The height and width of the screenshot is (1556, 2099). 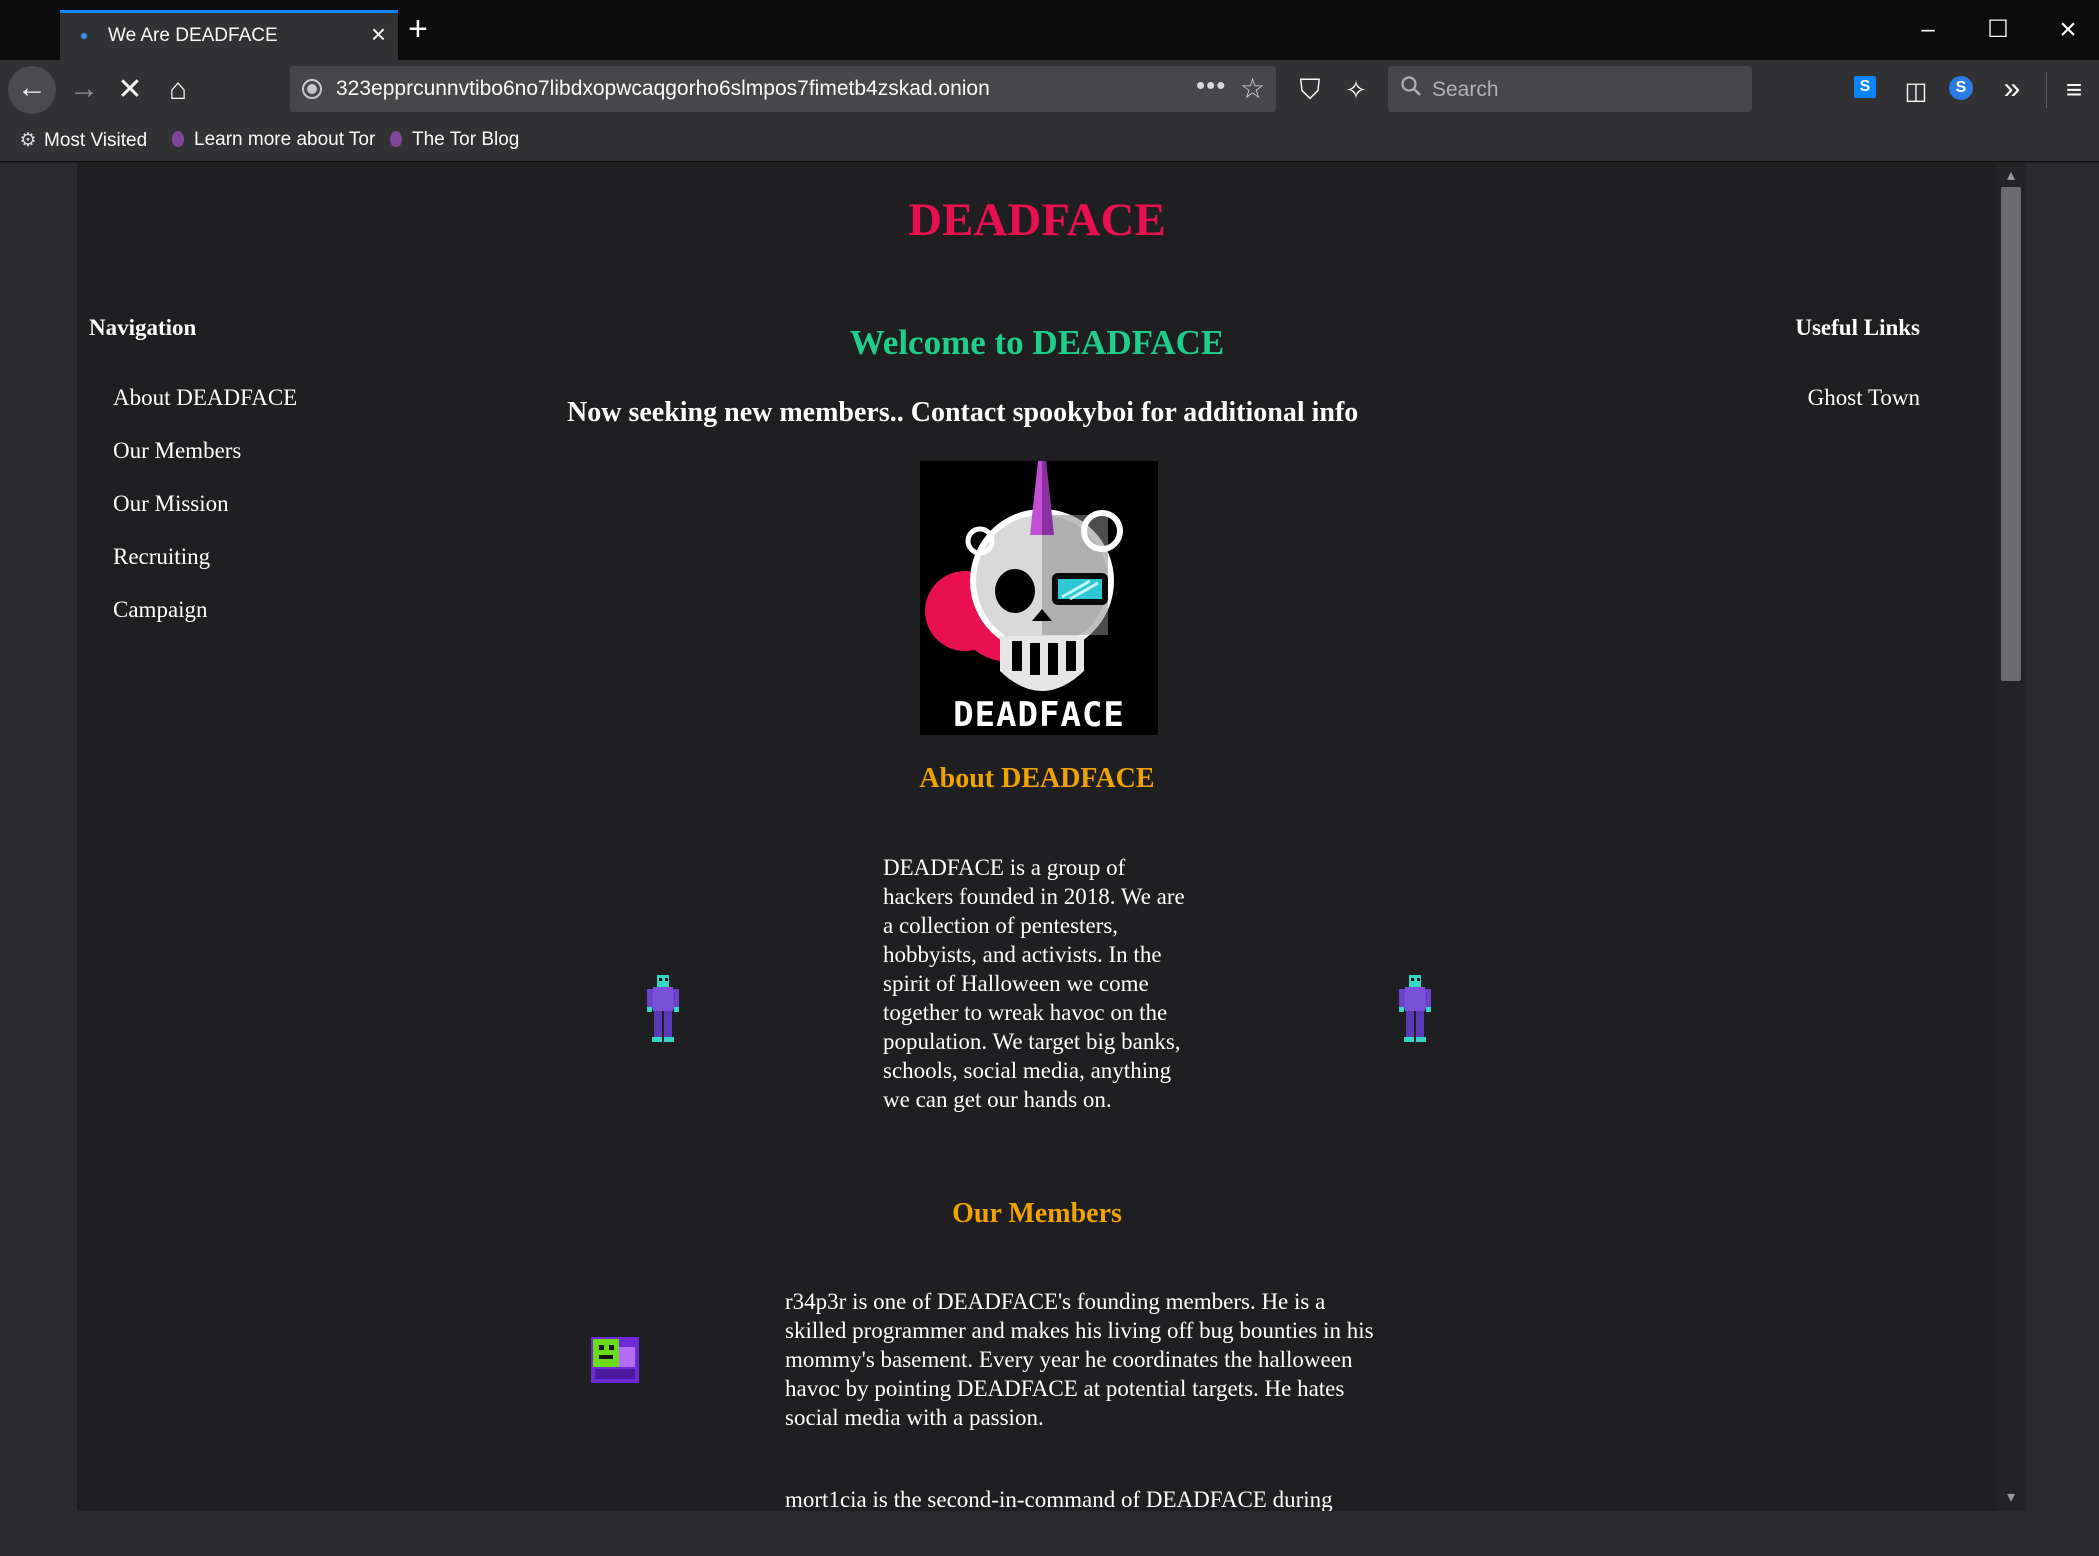 What do you see at coordinates (2012, 90) in the screenshot?
I see `overflow-chevrons-icon: »` at bounding box center [2012, 90].